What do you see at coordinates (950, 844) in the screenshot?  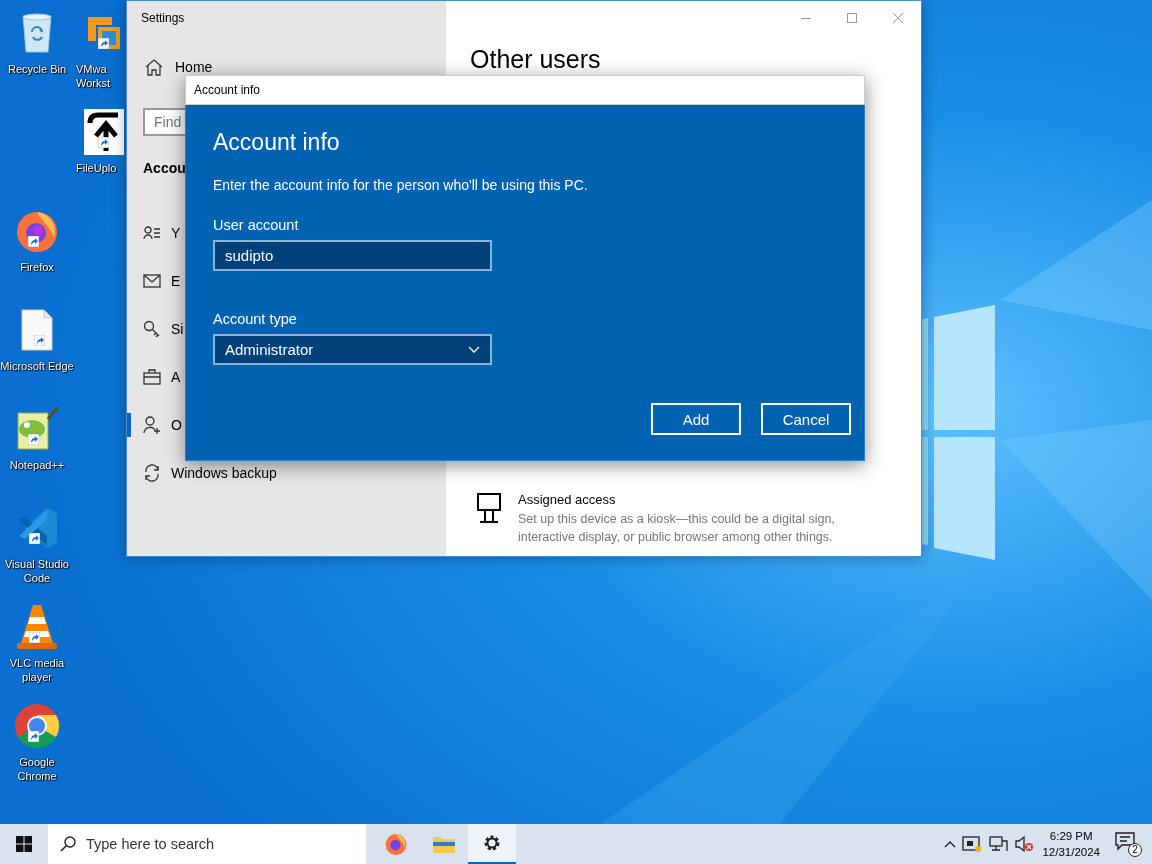 I see `chevron-up-icon` at bounding box center [950, 844].